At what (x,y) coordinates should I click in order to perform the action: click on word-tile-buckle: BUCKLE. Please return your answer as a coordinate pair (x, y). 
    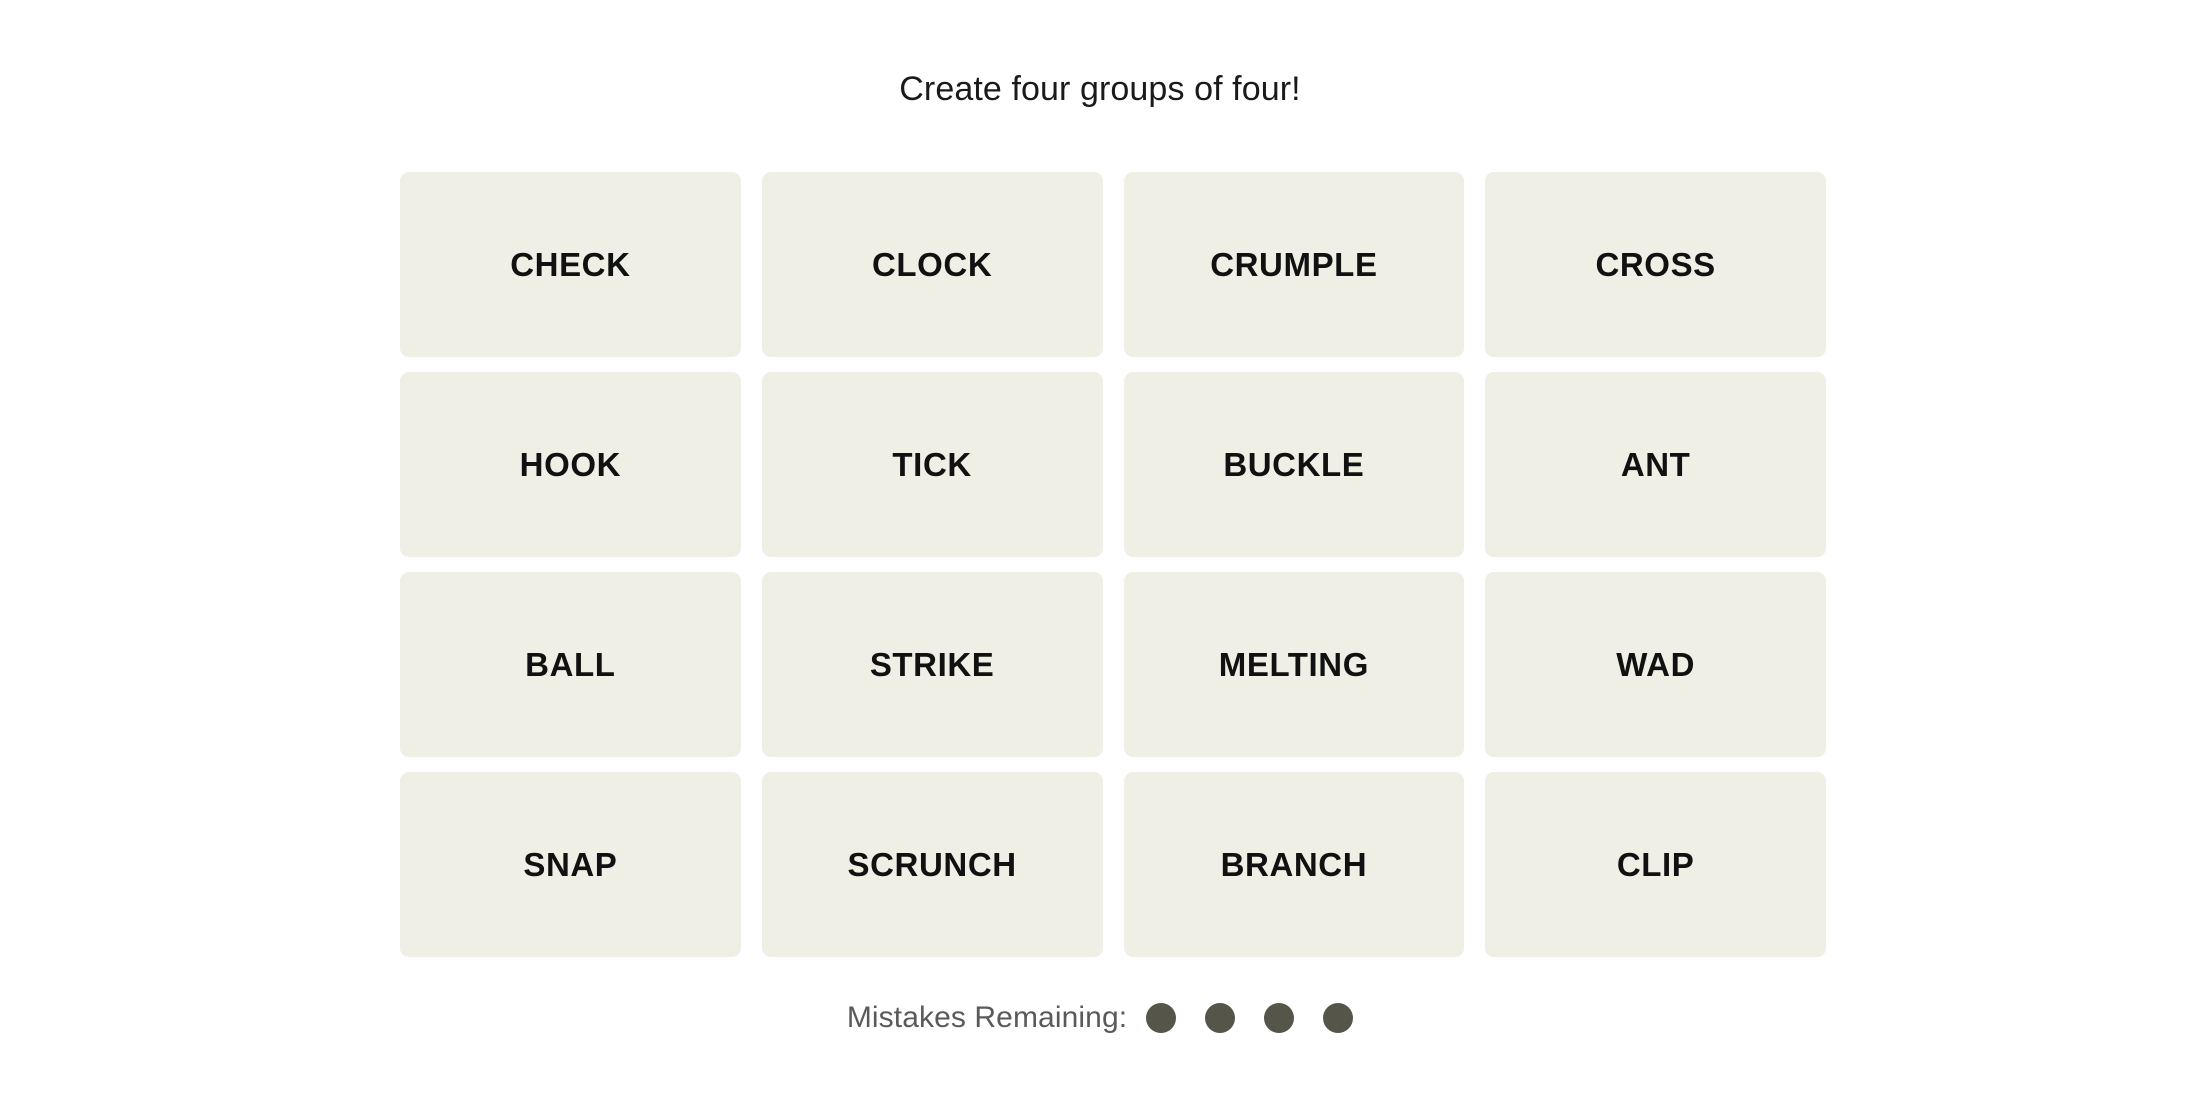
    Looking at the image, I should click on (1294, 464).